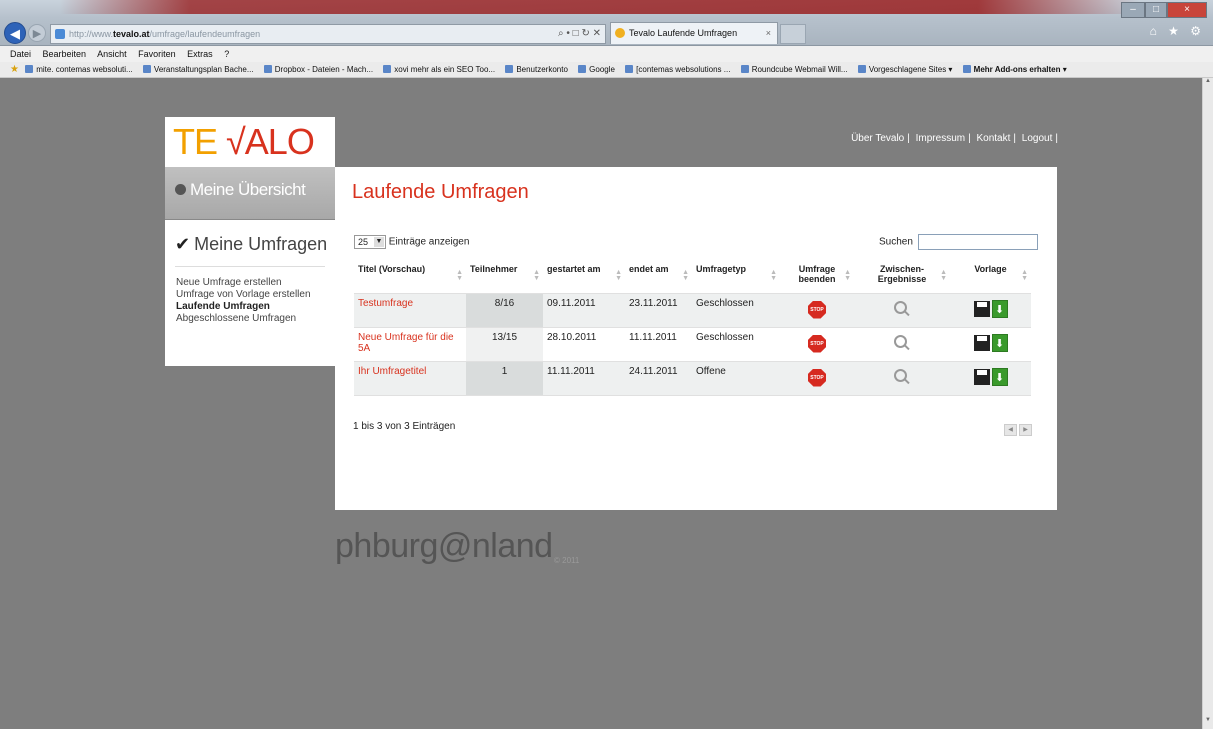  Describe the element at coordinates (131, 34) in the screenshot. I see `url-host: tevalo.at` at that location.